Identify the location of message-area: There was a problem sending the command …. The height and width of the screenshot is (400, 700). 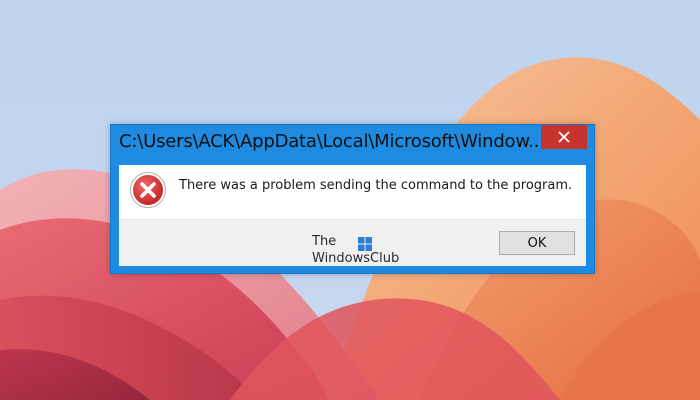
(352, 192).